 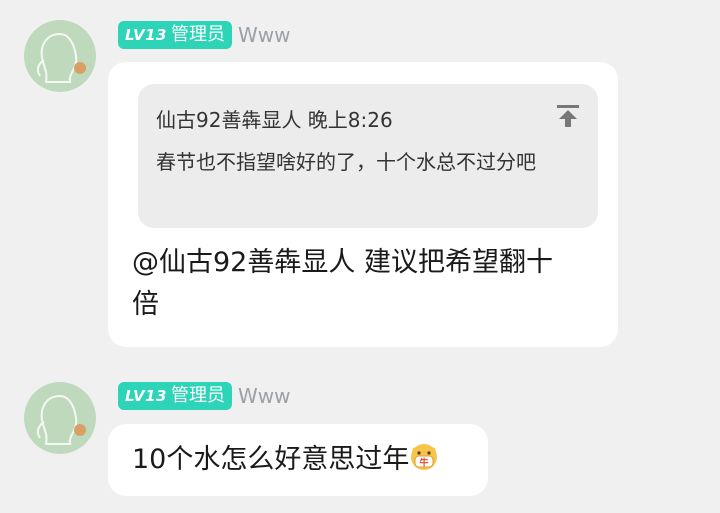 I want to click on message-text-line: 倍, so click(x=145, y=304).